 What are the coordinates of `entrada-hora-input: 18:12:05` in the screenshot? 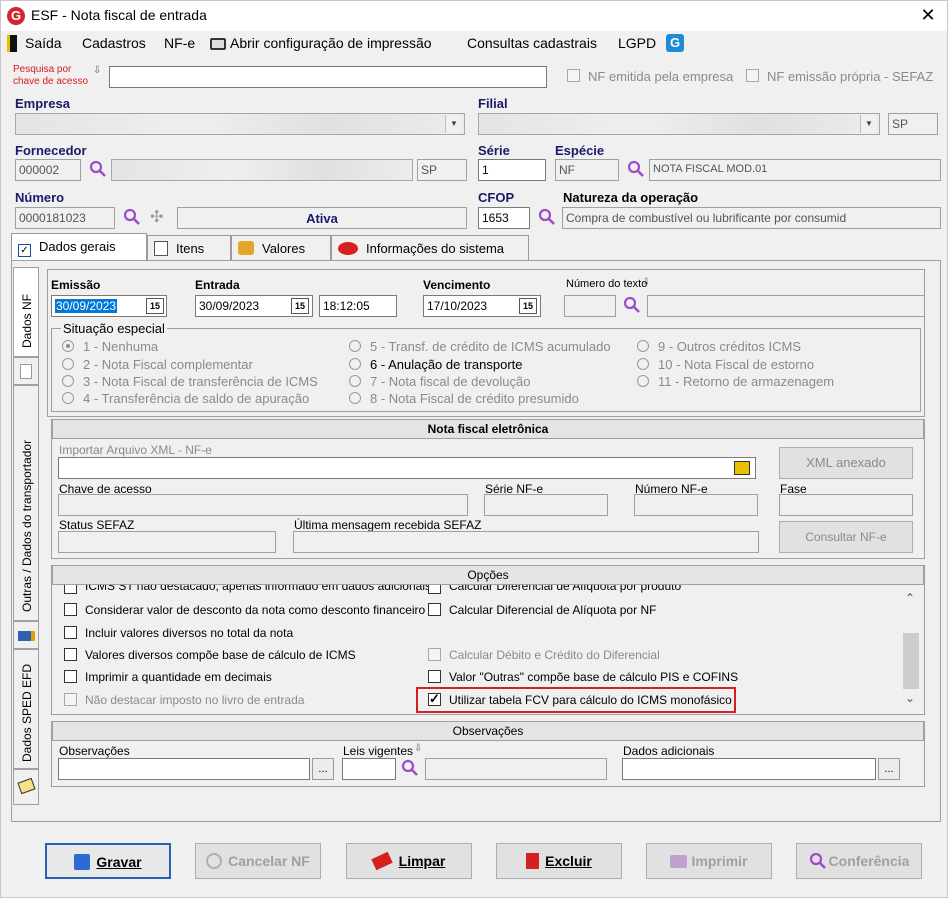 It's located at (358, 306).